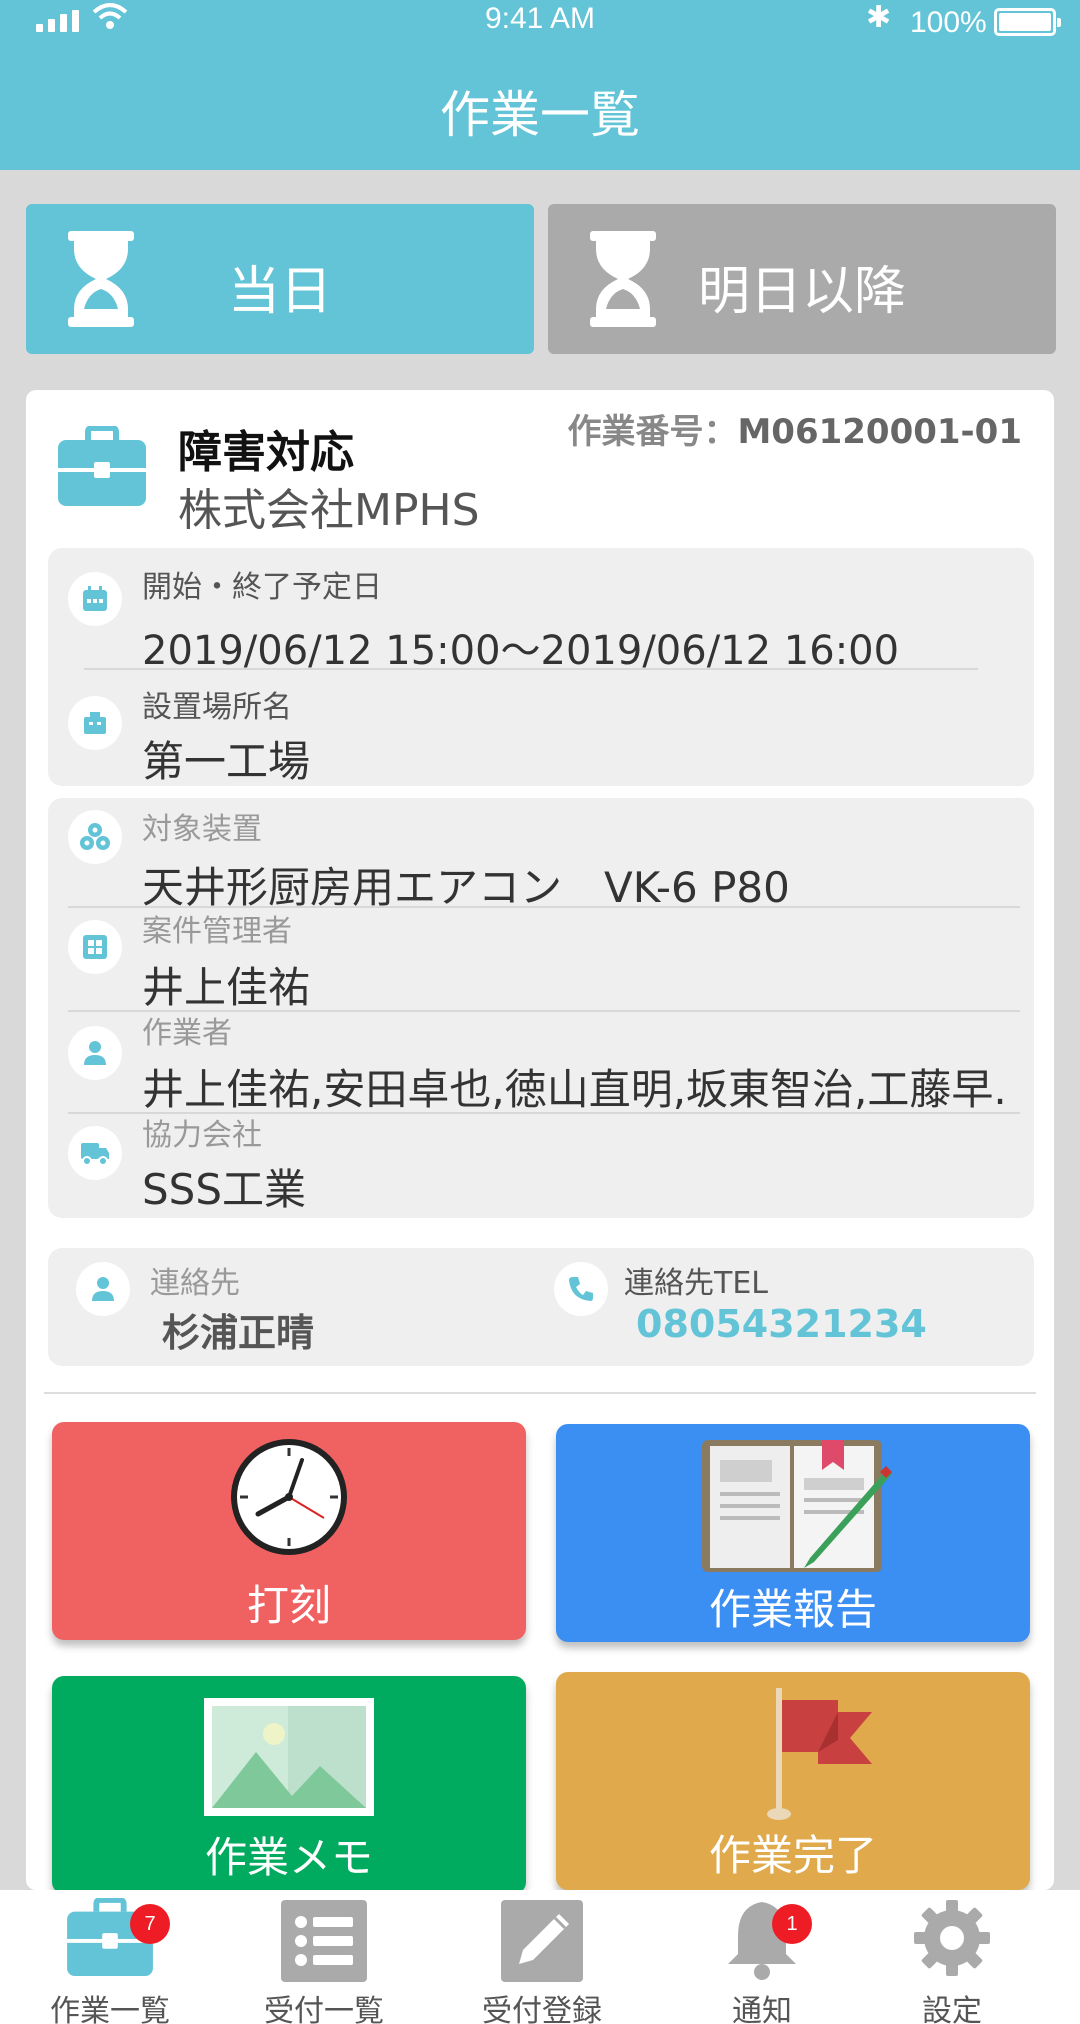  What do you see at coordinates (226, 761) in the screenshot?
I see `location-value: 第一工場` at bounding box center [226, 761].